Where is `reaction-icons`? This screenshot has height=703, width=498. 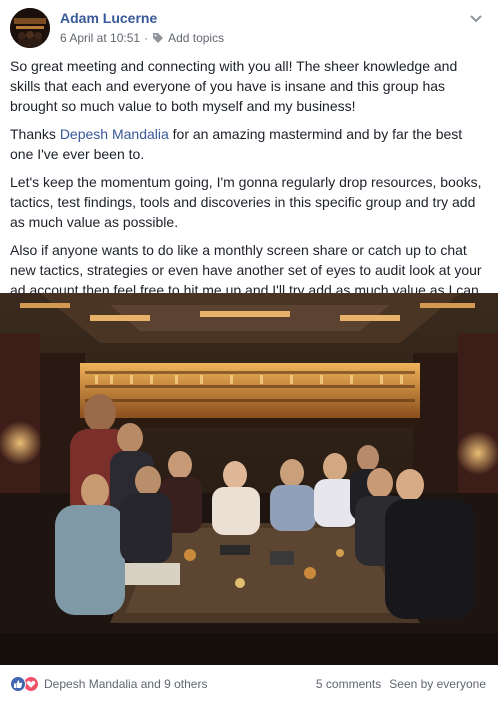
reaction-icons is located at coordinates (24, 684).